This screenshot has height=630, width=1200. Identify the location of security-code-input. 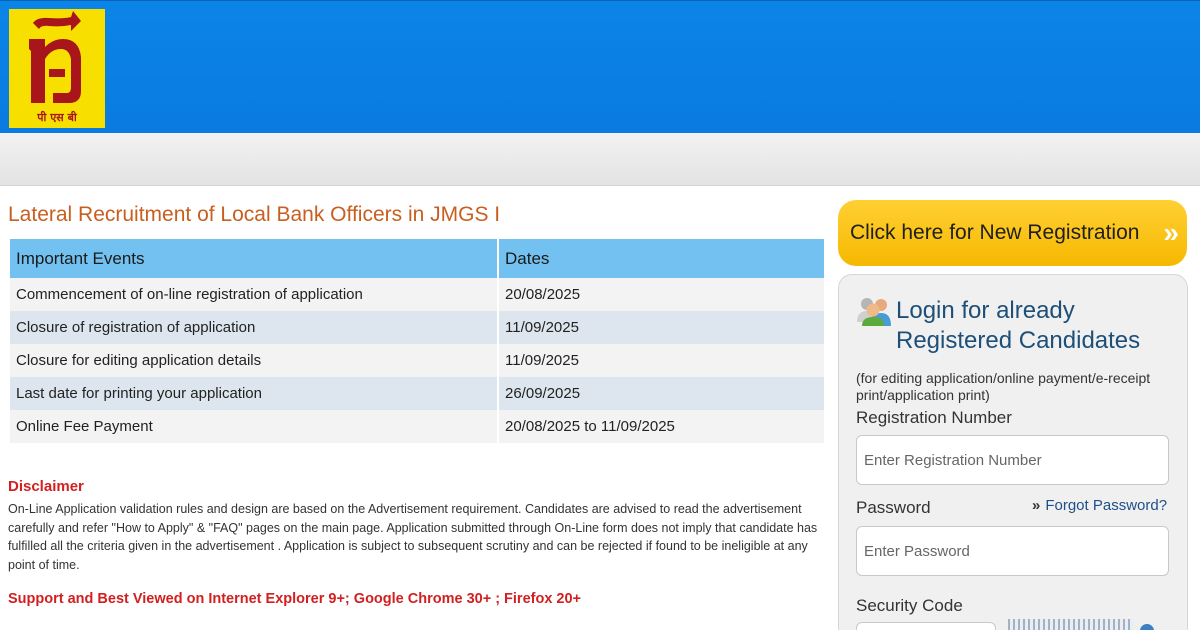
(926, 626).